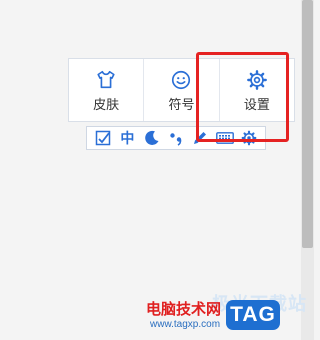 This screenshot has width=320, height=340. What do you see at coordinates (106, 79) in the screenshot?
I see `tshirt-icon` at bounding box center [106, 79].